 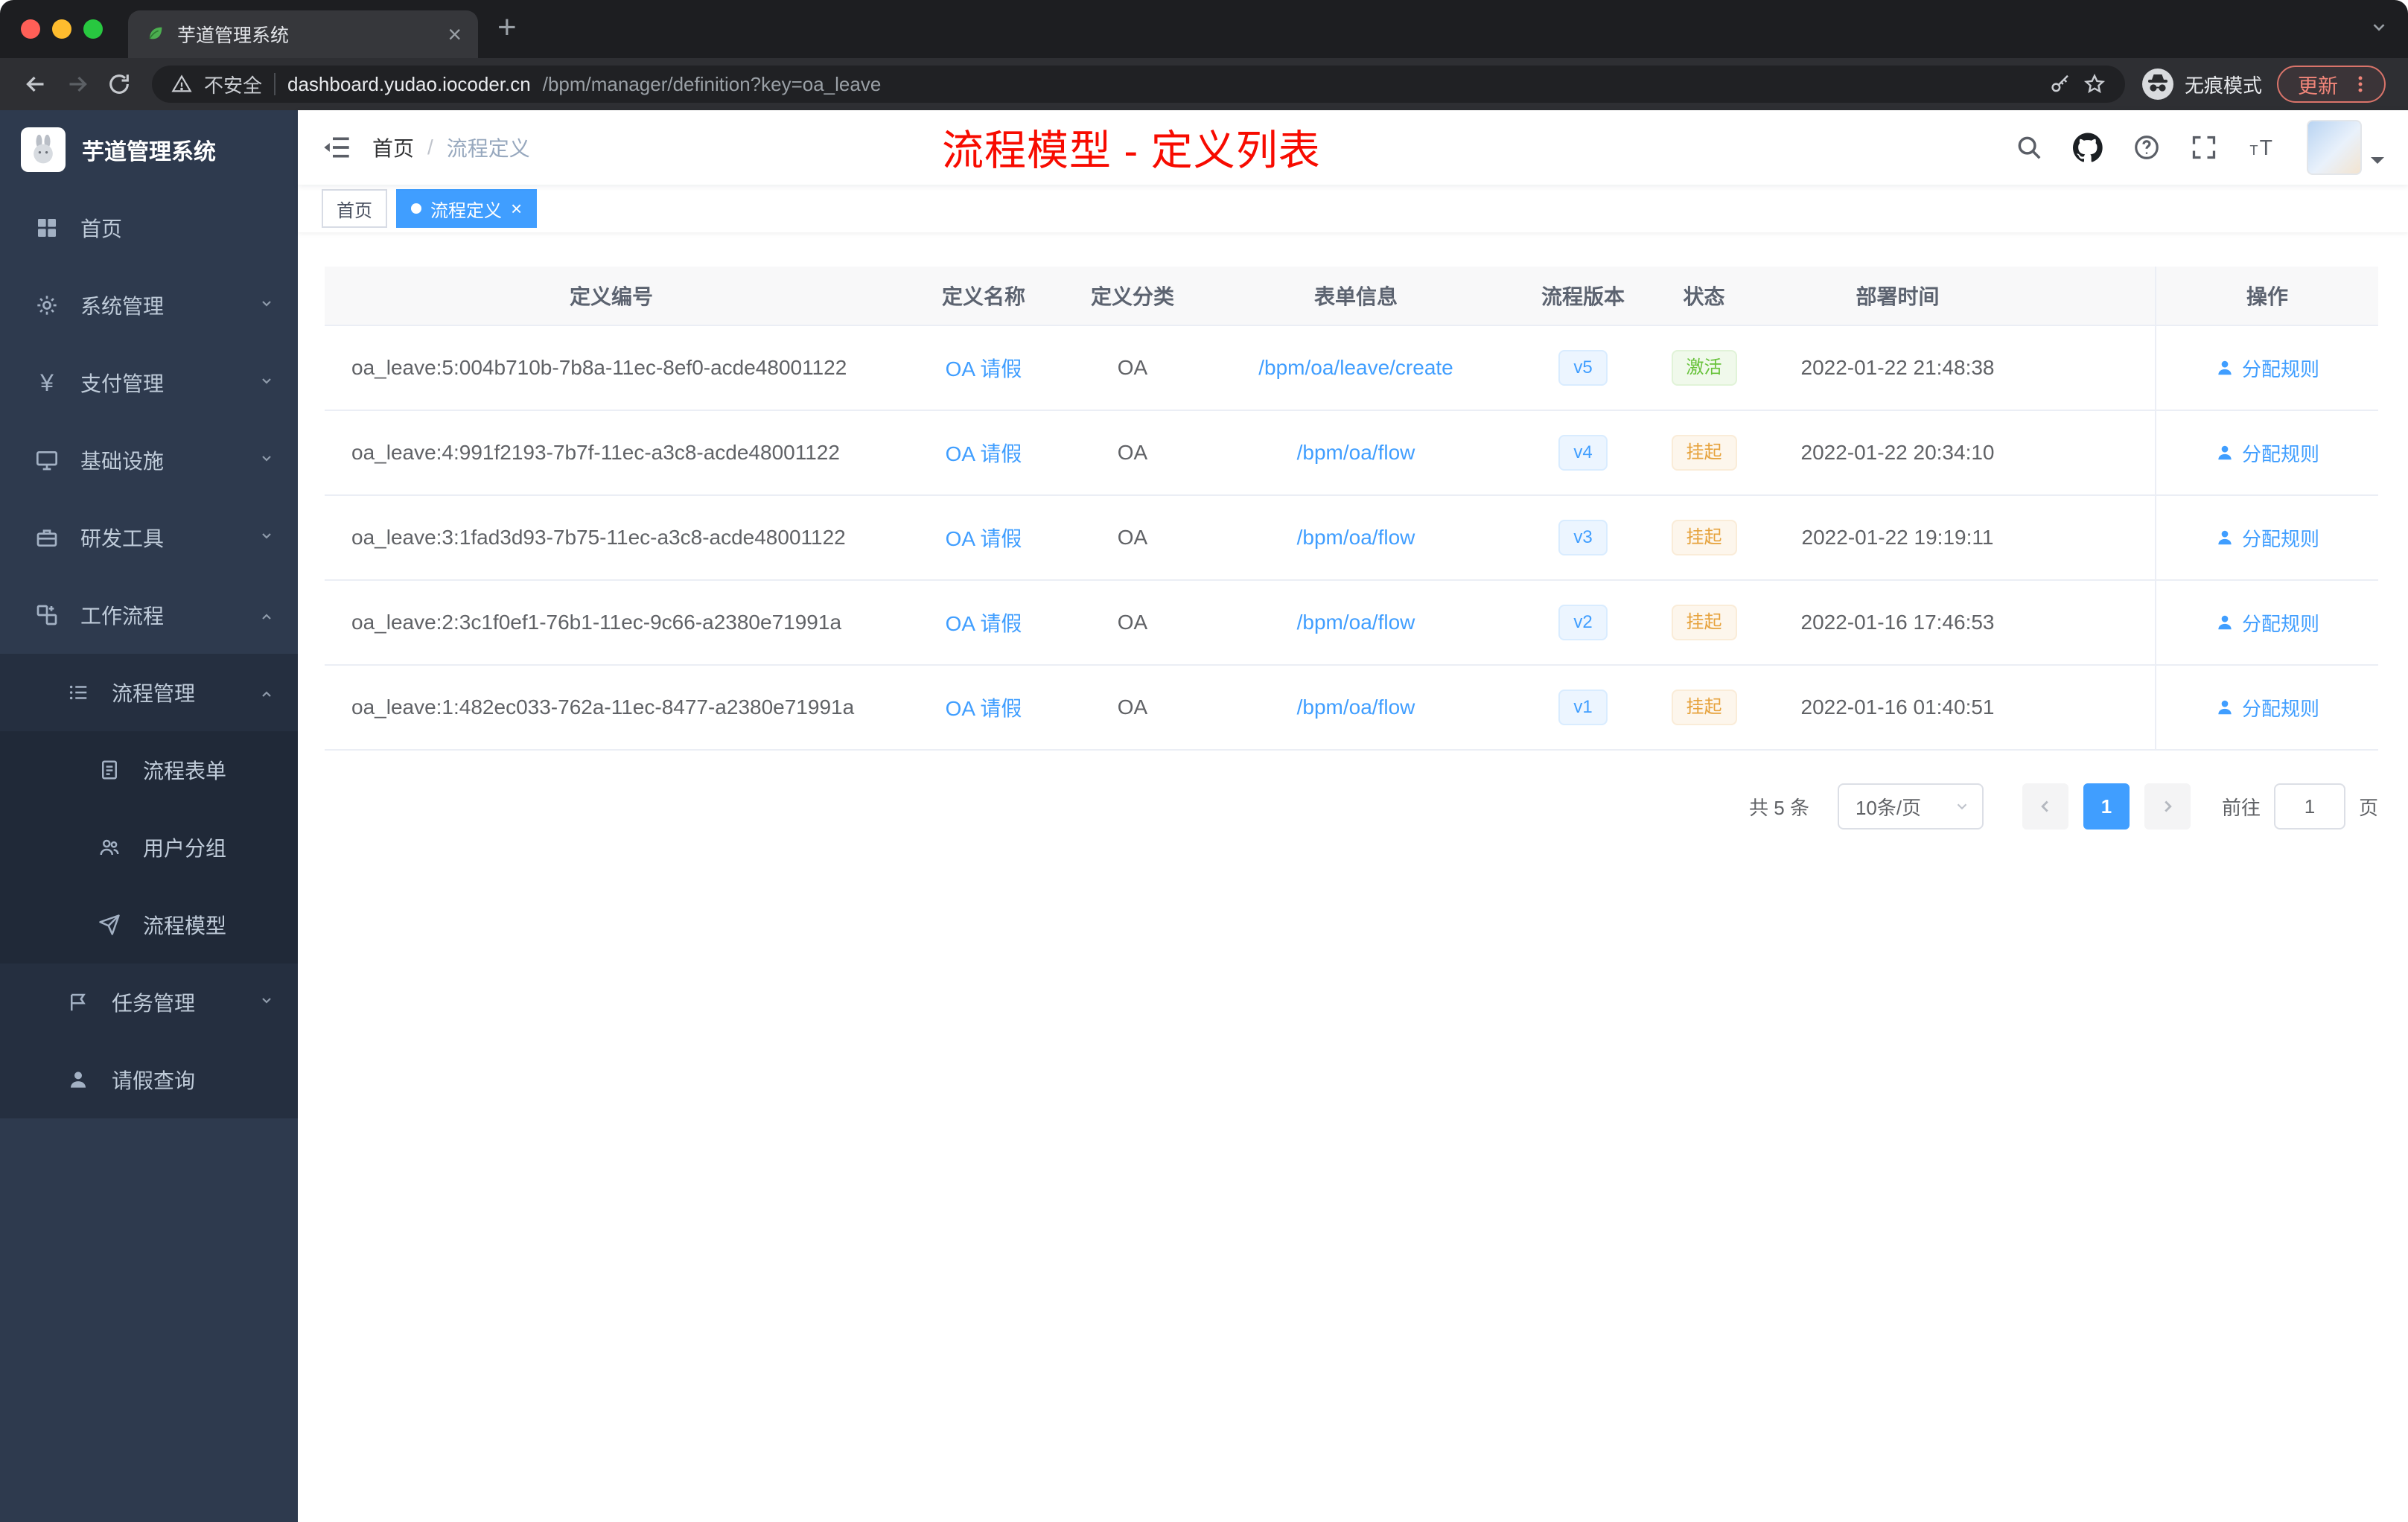 What do you see at coordinates (393, 147) in the screenshot?
I see `breadcrumb-home-link: 首页` at bounding box center [393, 147].